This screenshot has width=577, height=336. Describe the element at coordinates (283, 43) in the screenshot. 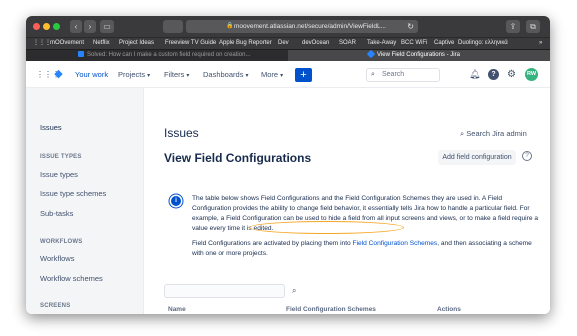

I see `bookmark-item: Dev` at that location.